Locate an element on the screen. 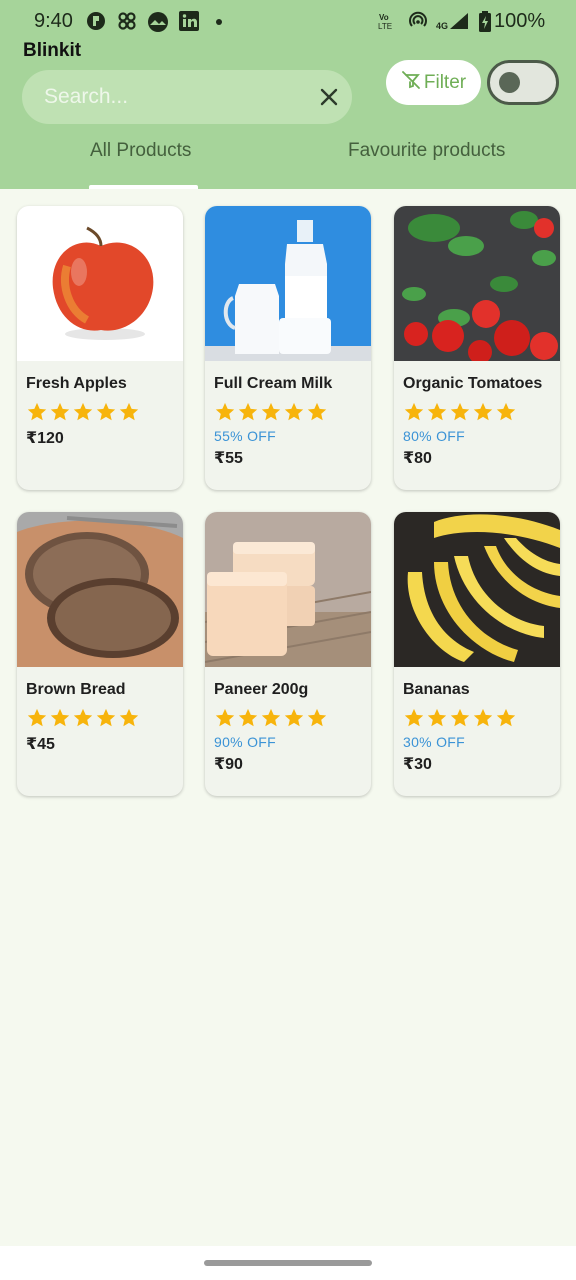 The width and height of the screenshot is (576, 1280). product-card-fresh-apples: Fresh Apples ₹120 is located at coordinates (100, 348).